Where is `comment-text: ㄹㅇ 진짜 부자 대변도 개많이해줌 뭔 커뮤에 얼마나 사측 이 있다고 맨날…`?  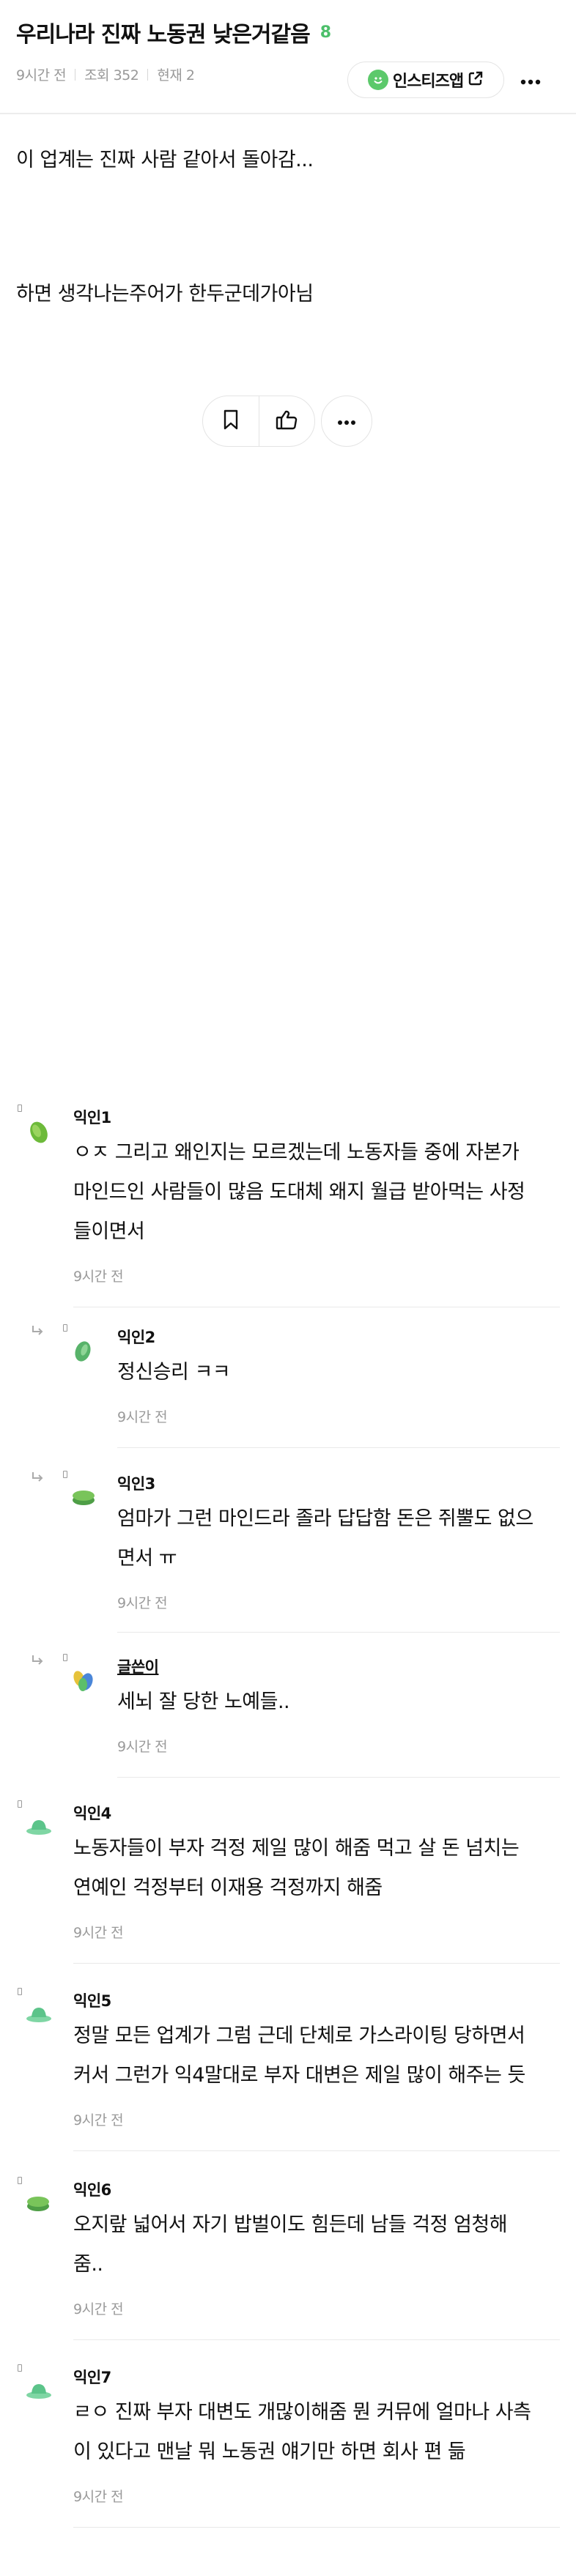 comment-text: ㄹㅇ 진짜 부자 대변도 개많이해줌 뭔 커뮤에 얼마나 사측 이 있다고 맨날… is located at coordinates (302, 2432).